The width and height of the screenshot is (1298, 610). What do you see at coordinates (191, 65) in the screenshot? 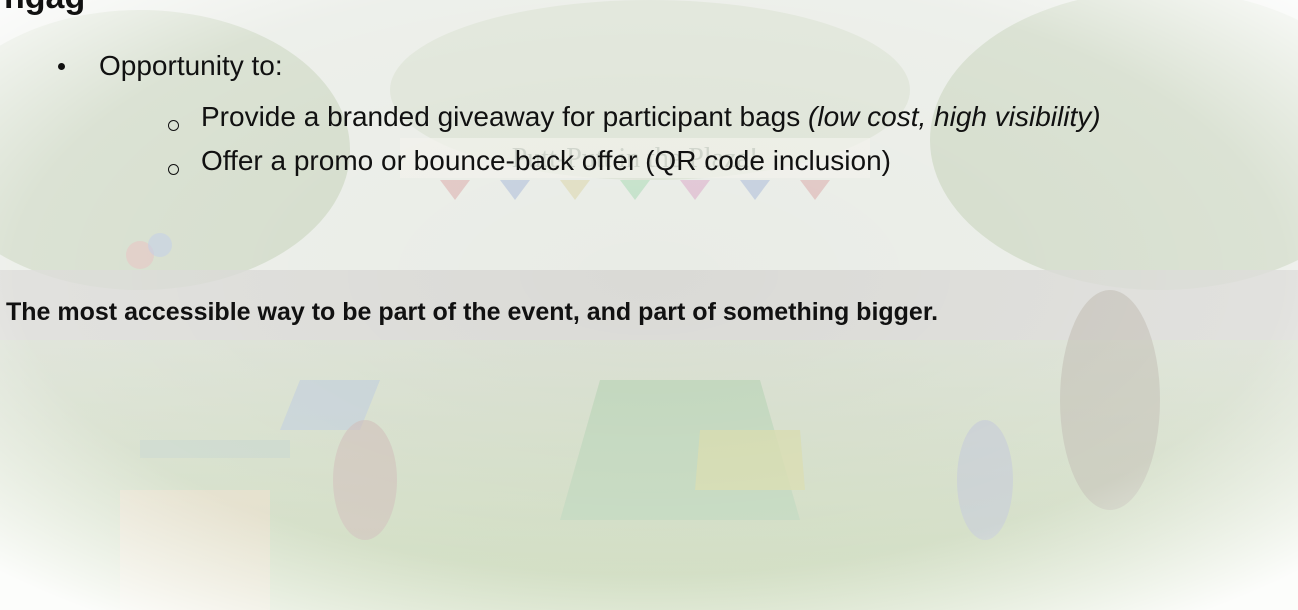
I see `bullet-label: Opportunity to:` at bounding box center [191, 65].